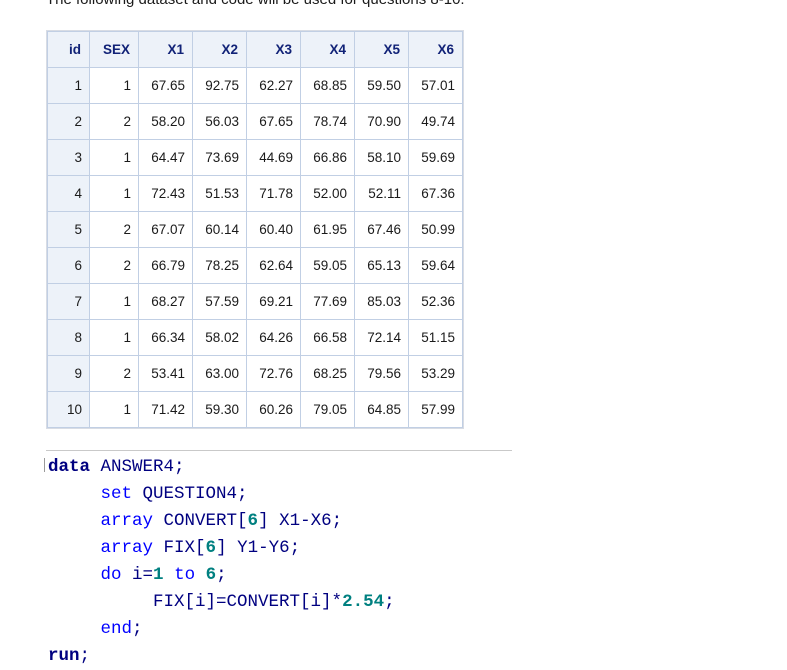 The image size is (787, 670). What do you see at coordinates (219, 193) in the screenshot?
I see `cell-x2: 51.53` at bounding box center [219, 193].